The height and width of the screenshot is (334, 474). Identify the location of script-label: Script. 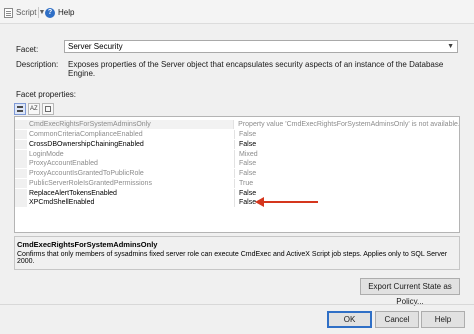
(26, 12).